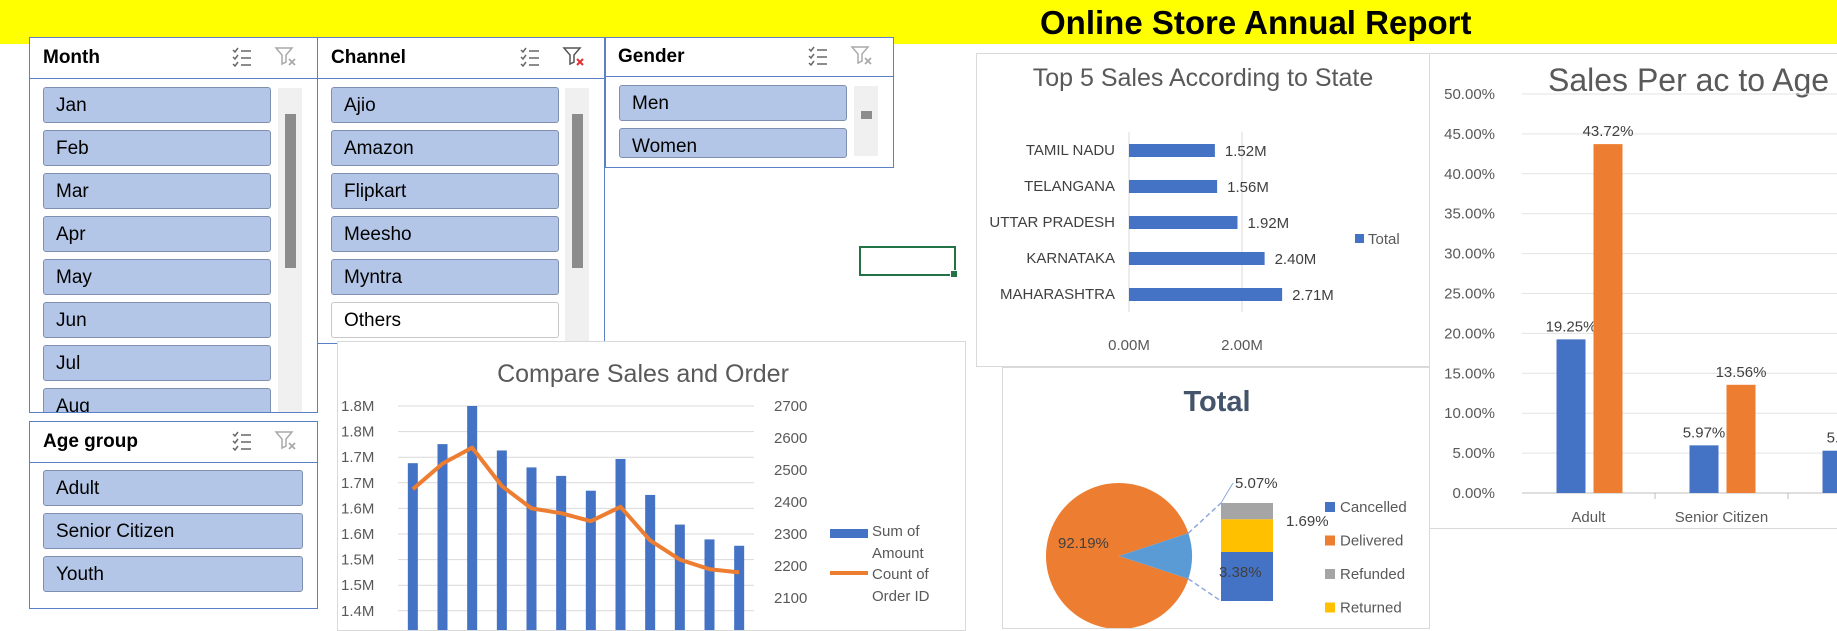 Image resolution: width=1837 pixels, height=631 pixels. What do you see at coordinates (651, 57) in the screenshot?
I see `slicer-gender-title: Gender` at bounding box center [651, 57].